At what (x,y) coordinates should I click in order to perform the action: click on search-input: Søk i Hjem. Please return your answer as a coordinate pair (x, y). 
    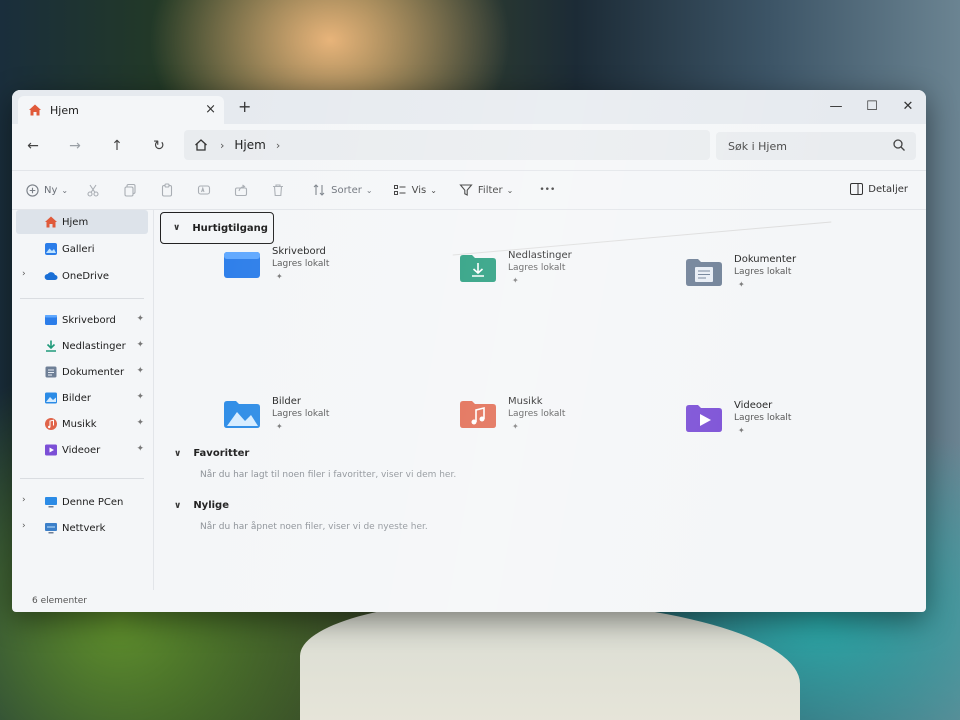
    Looking at the image, I should click on (816, 146).